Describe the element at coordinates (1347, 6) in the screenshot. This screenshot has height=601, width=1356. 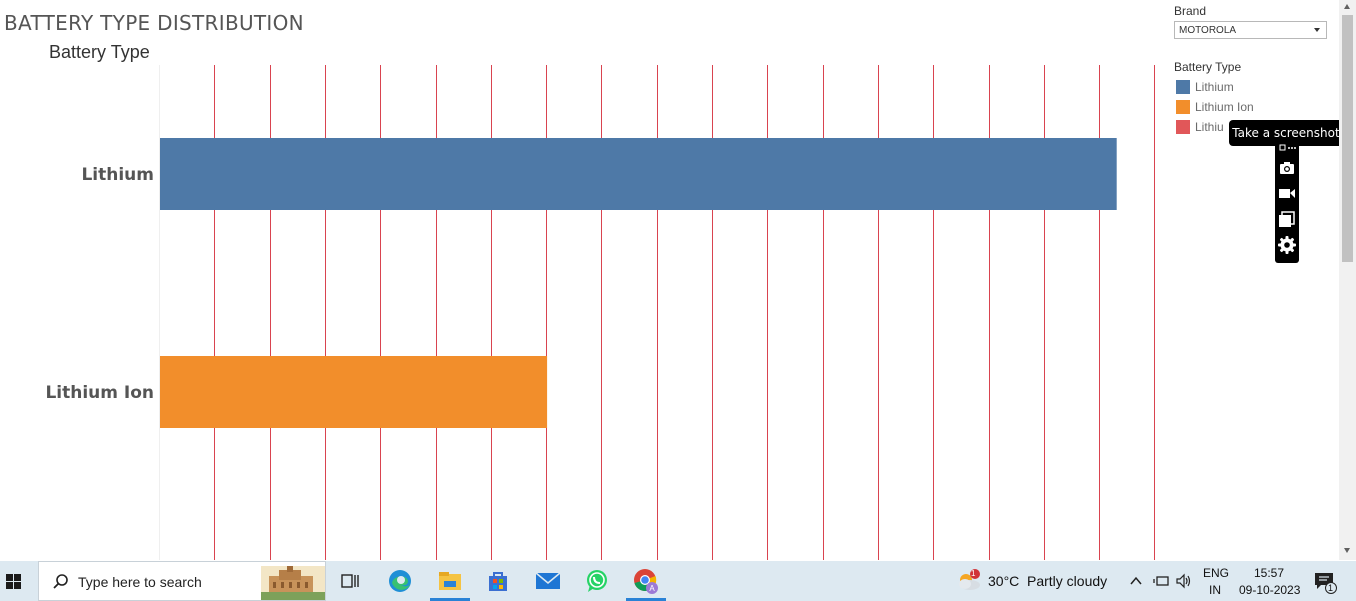
I see `scroll-up-icon` at that location.